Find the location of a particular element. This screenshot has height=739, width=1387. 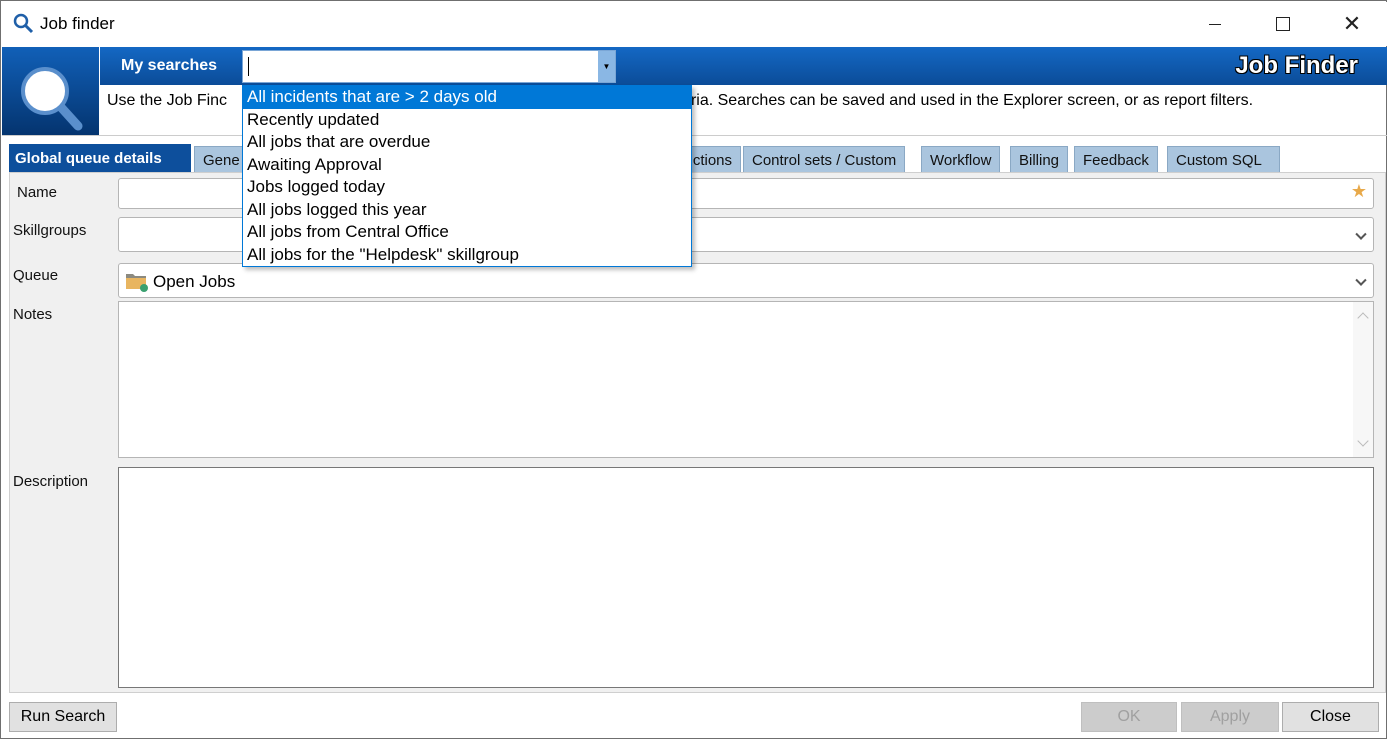

dropdown-item: All jobs from Central Office is located at coordinates (467, 232).